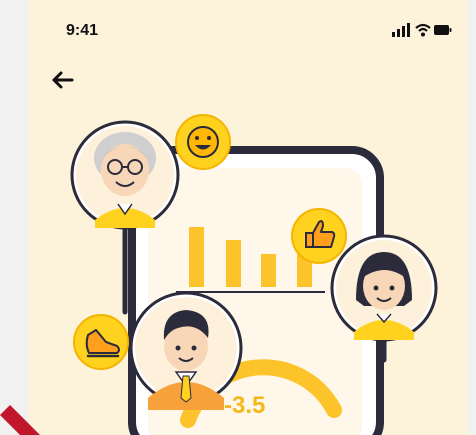 Image resolution: width=476 pixels, height=435 pixels. I want to click on avatar-girl, so click(384, 288).